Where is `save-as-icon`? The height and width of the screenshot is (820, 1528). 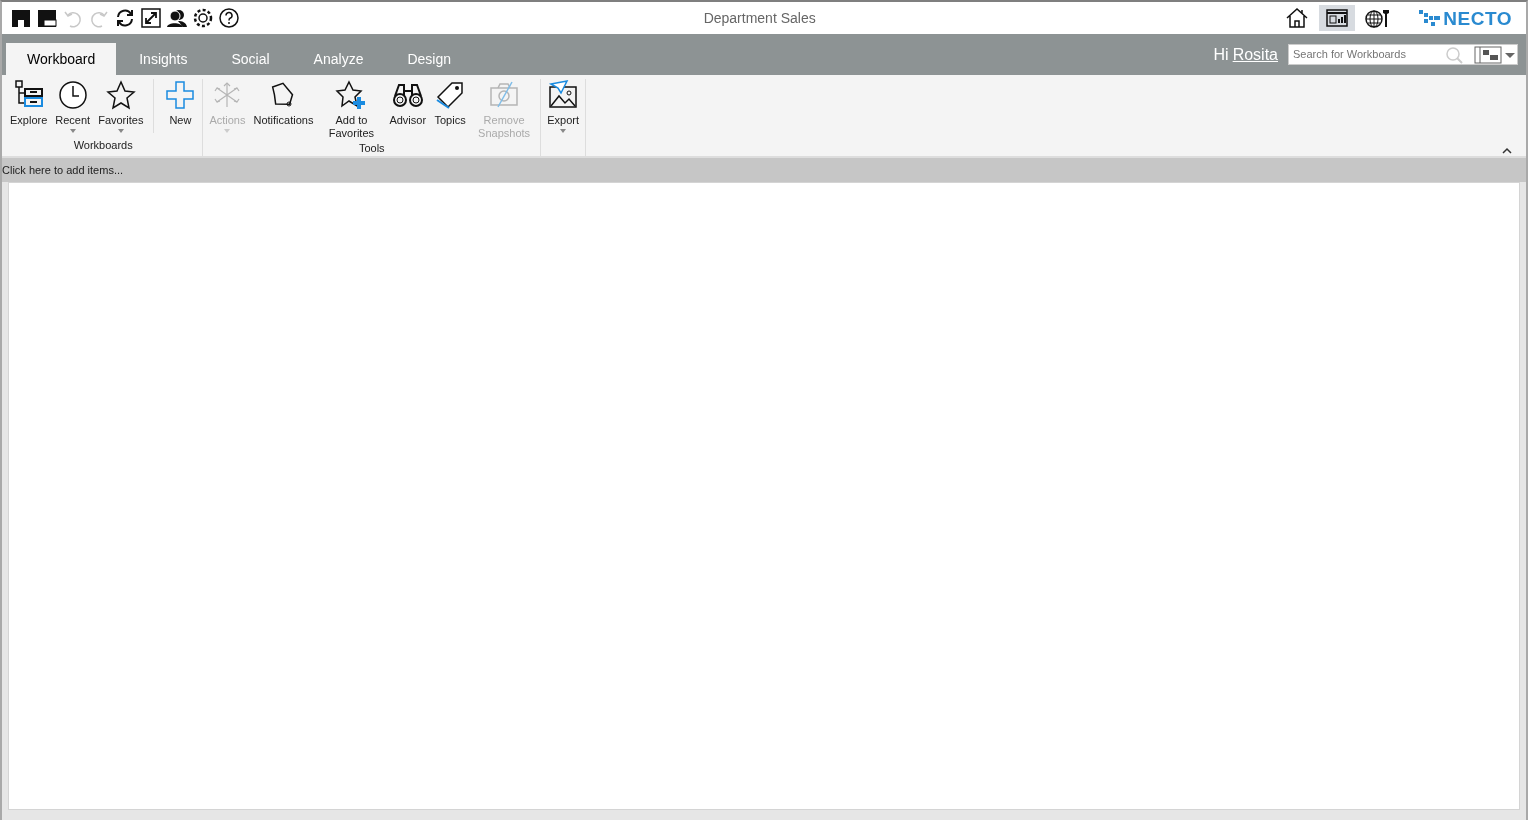 save-as-icon is located at coordinates (47, 18).